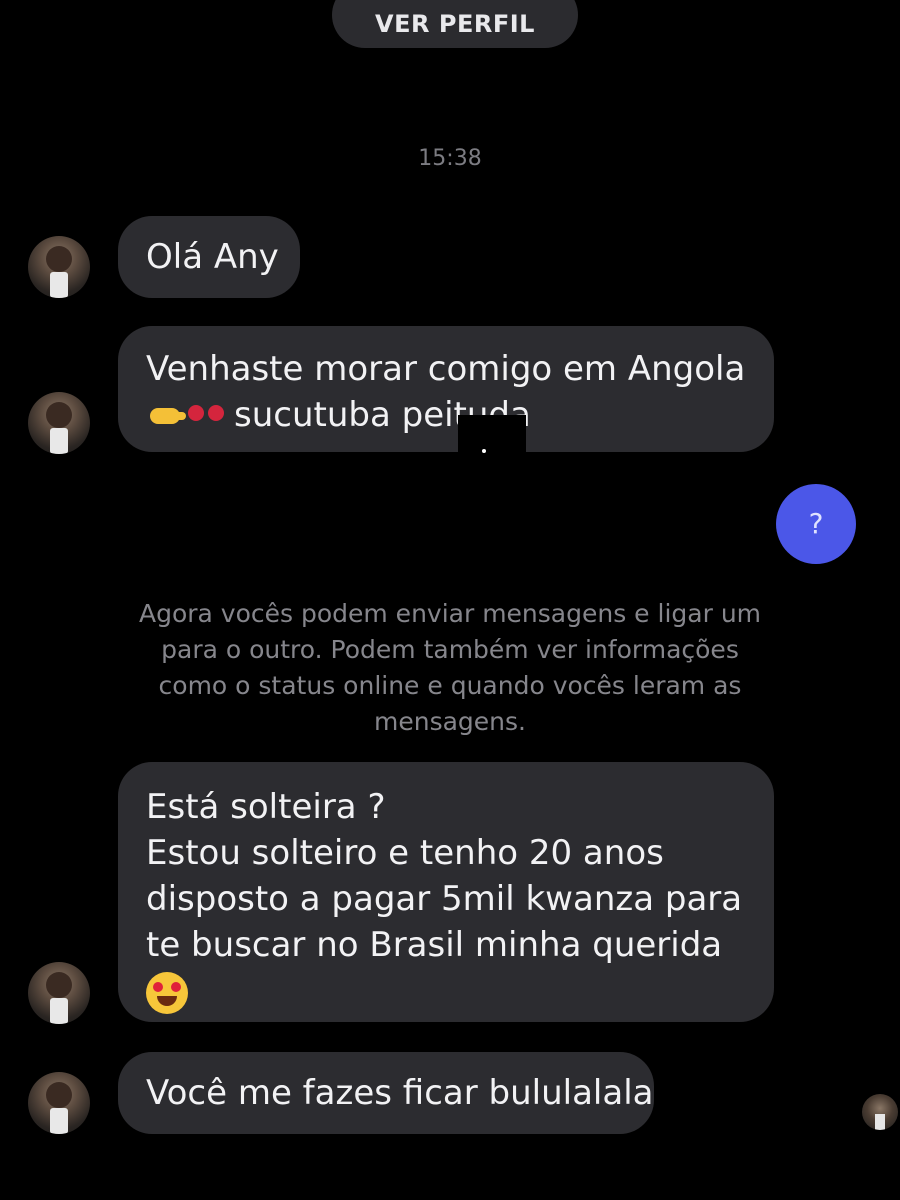  I want to click on heart-eyes-emoji-icon, so click(167, 992).